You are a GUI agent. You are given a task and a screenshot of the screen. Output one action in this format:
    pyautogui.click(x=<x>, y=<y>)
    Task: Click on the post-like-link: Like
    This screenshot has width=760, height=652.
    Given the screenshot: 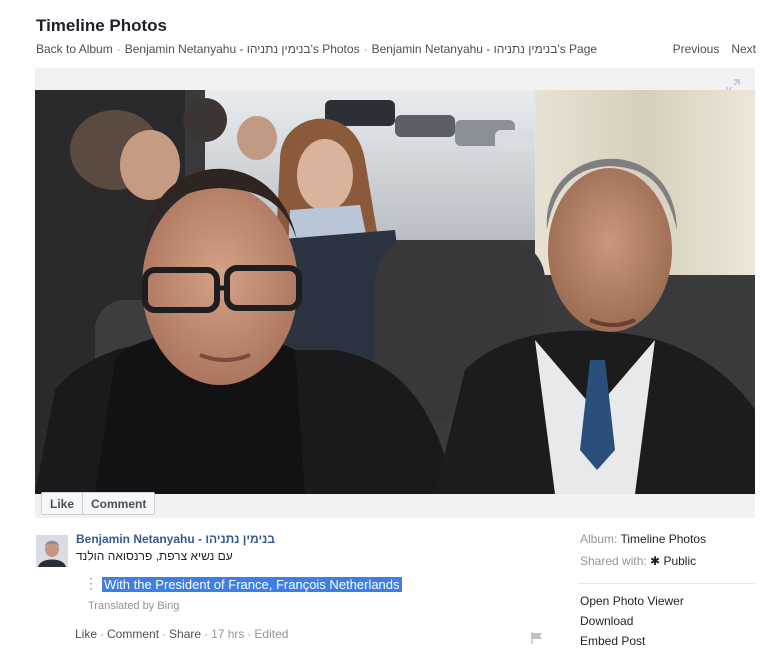 What is the action you would take?
    pyautogui.click(x=86, y=634)
    